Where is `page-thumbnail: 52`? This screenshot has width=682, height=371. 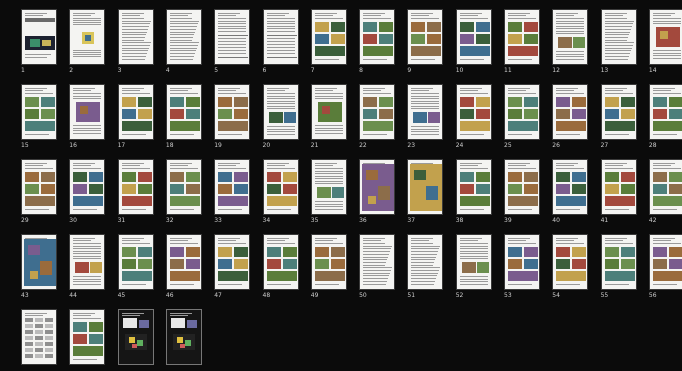 page-thumbnail: 52 is located at coordinates (473, 266).